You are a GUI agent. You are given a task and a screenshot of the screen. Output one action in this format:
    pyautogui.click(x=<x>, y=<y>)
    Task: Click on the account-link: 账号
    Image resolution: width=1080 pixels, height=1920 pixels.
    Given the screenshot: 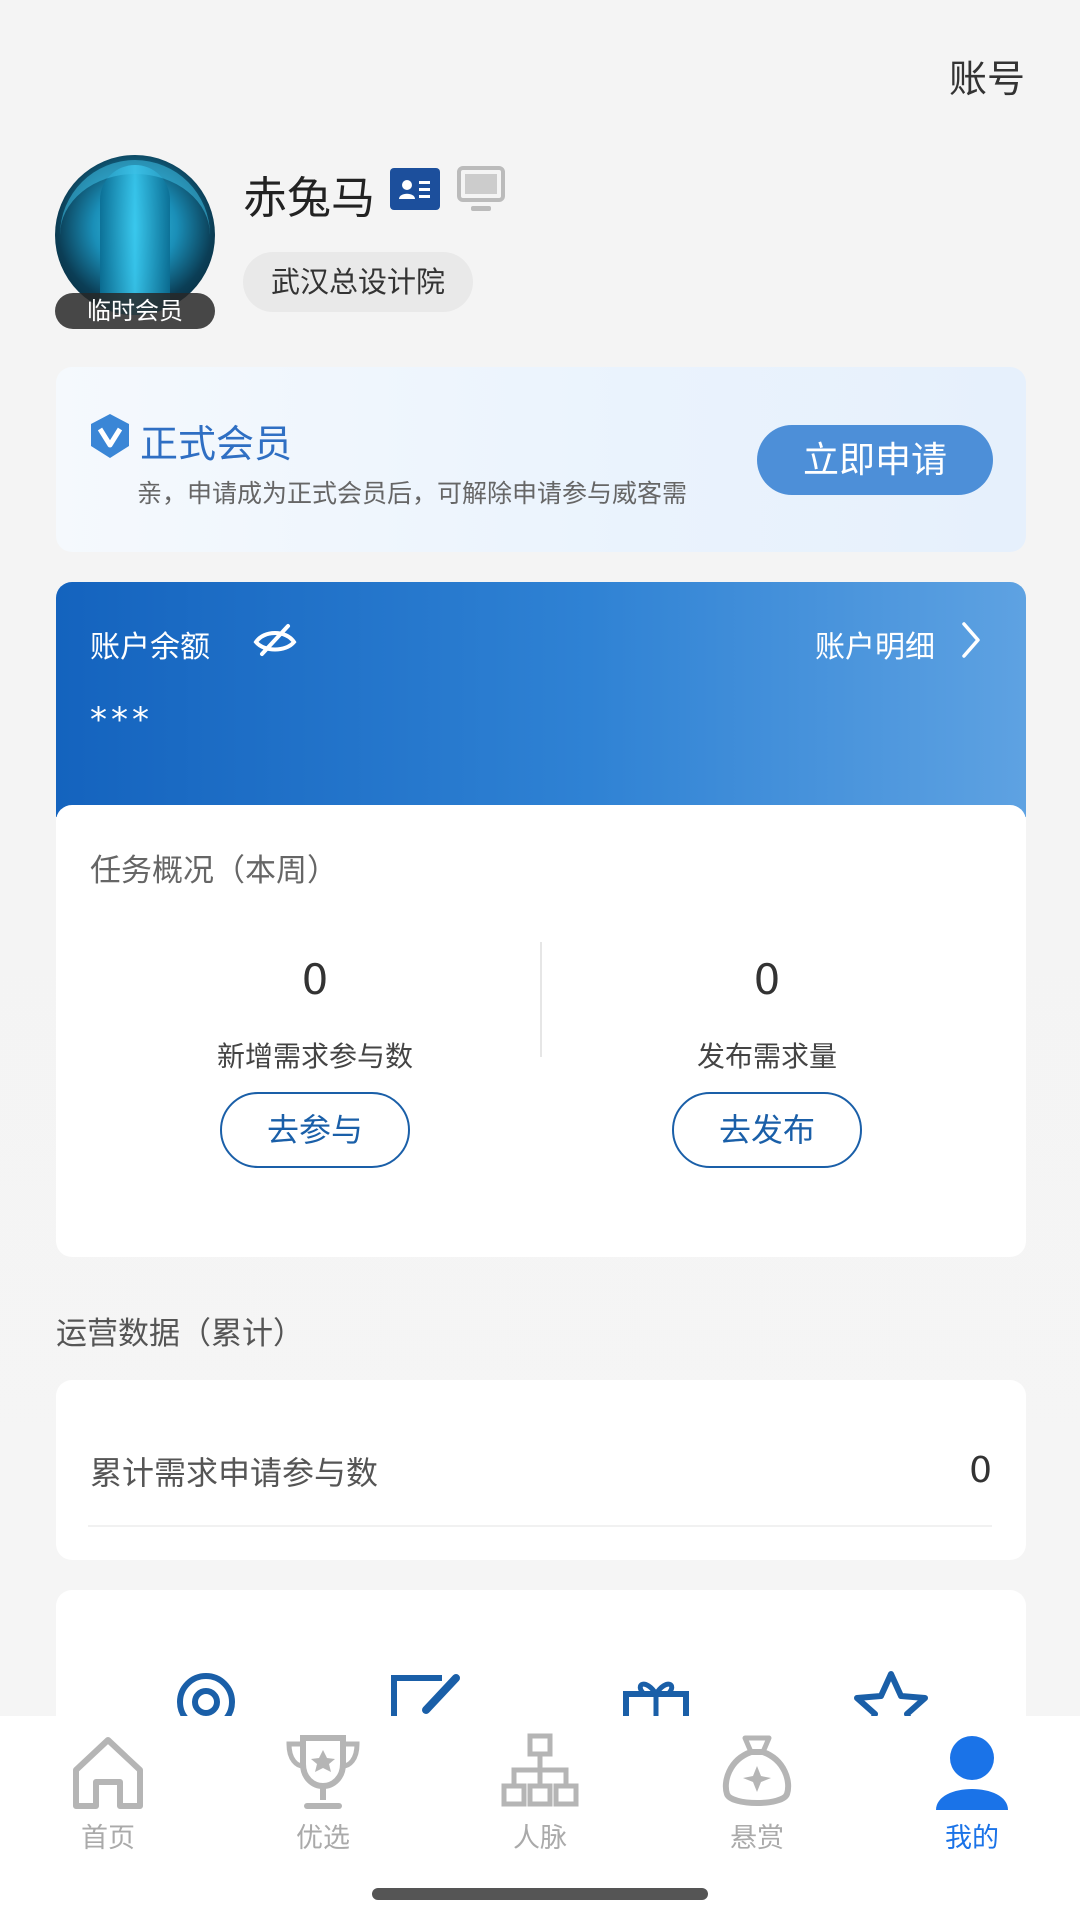 What is the action you would take?
    pyautogui.click(x=987, y=75)
    